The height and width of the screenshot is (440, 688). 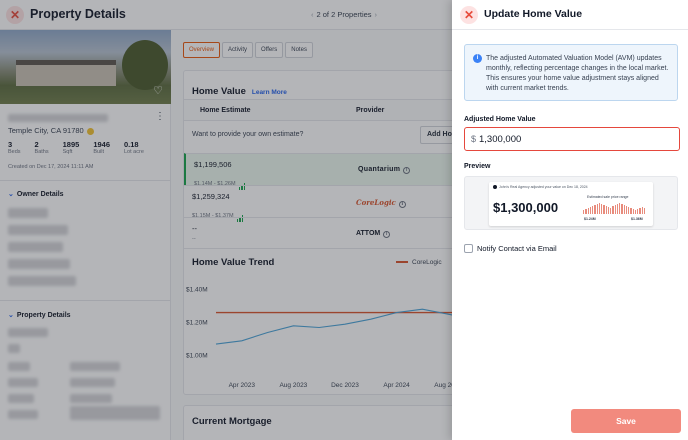 What do you see at coordinates (533, 14) in the screenshot?
I see `drawer-title: Update Home Value` at bounding box center [533, 14].